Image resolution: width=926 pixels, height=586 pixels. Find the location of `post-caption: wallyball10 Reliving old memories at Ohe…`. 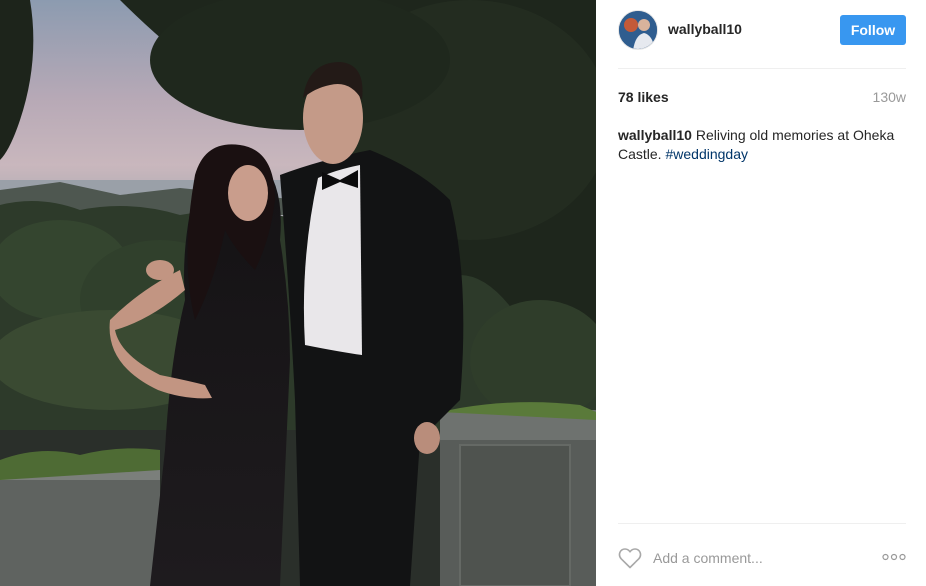

post-caption: wallyball10 Reliving old memories at Ohe… is located at coordinates (763, 145).